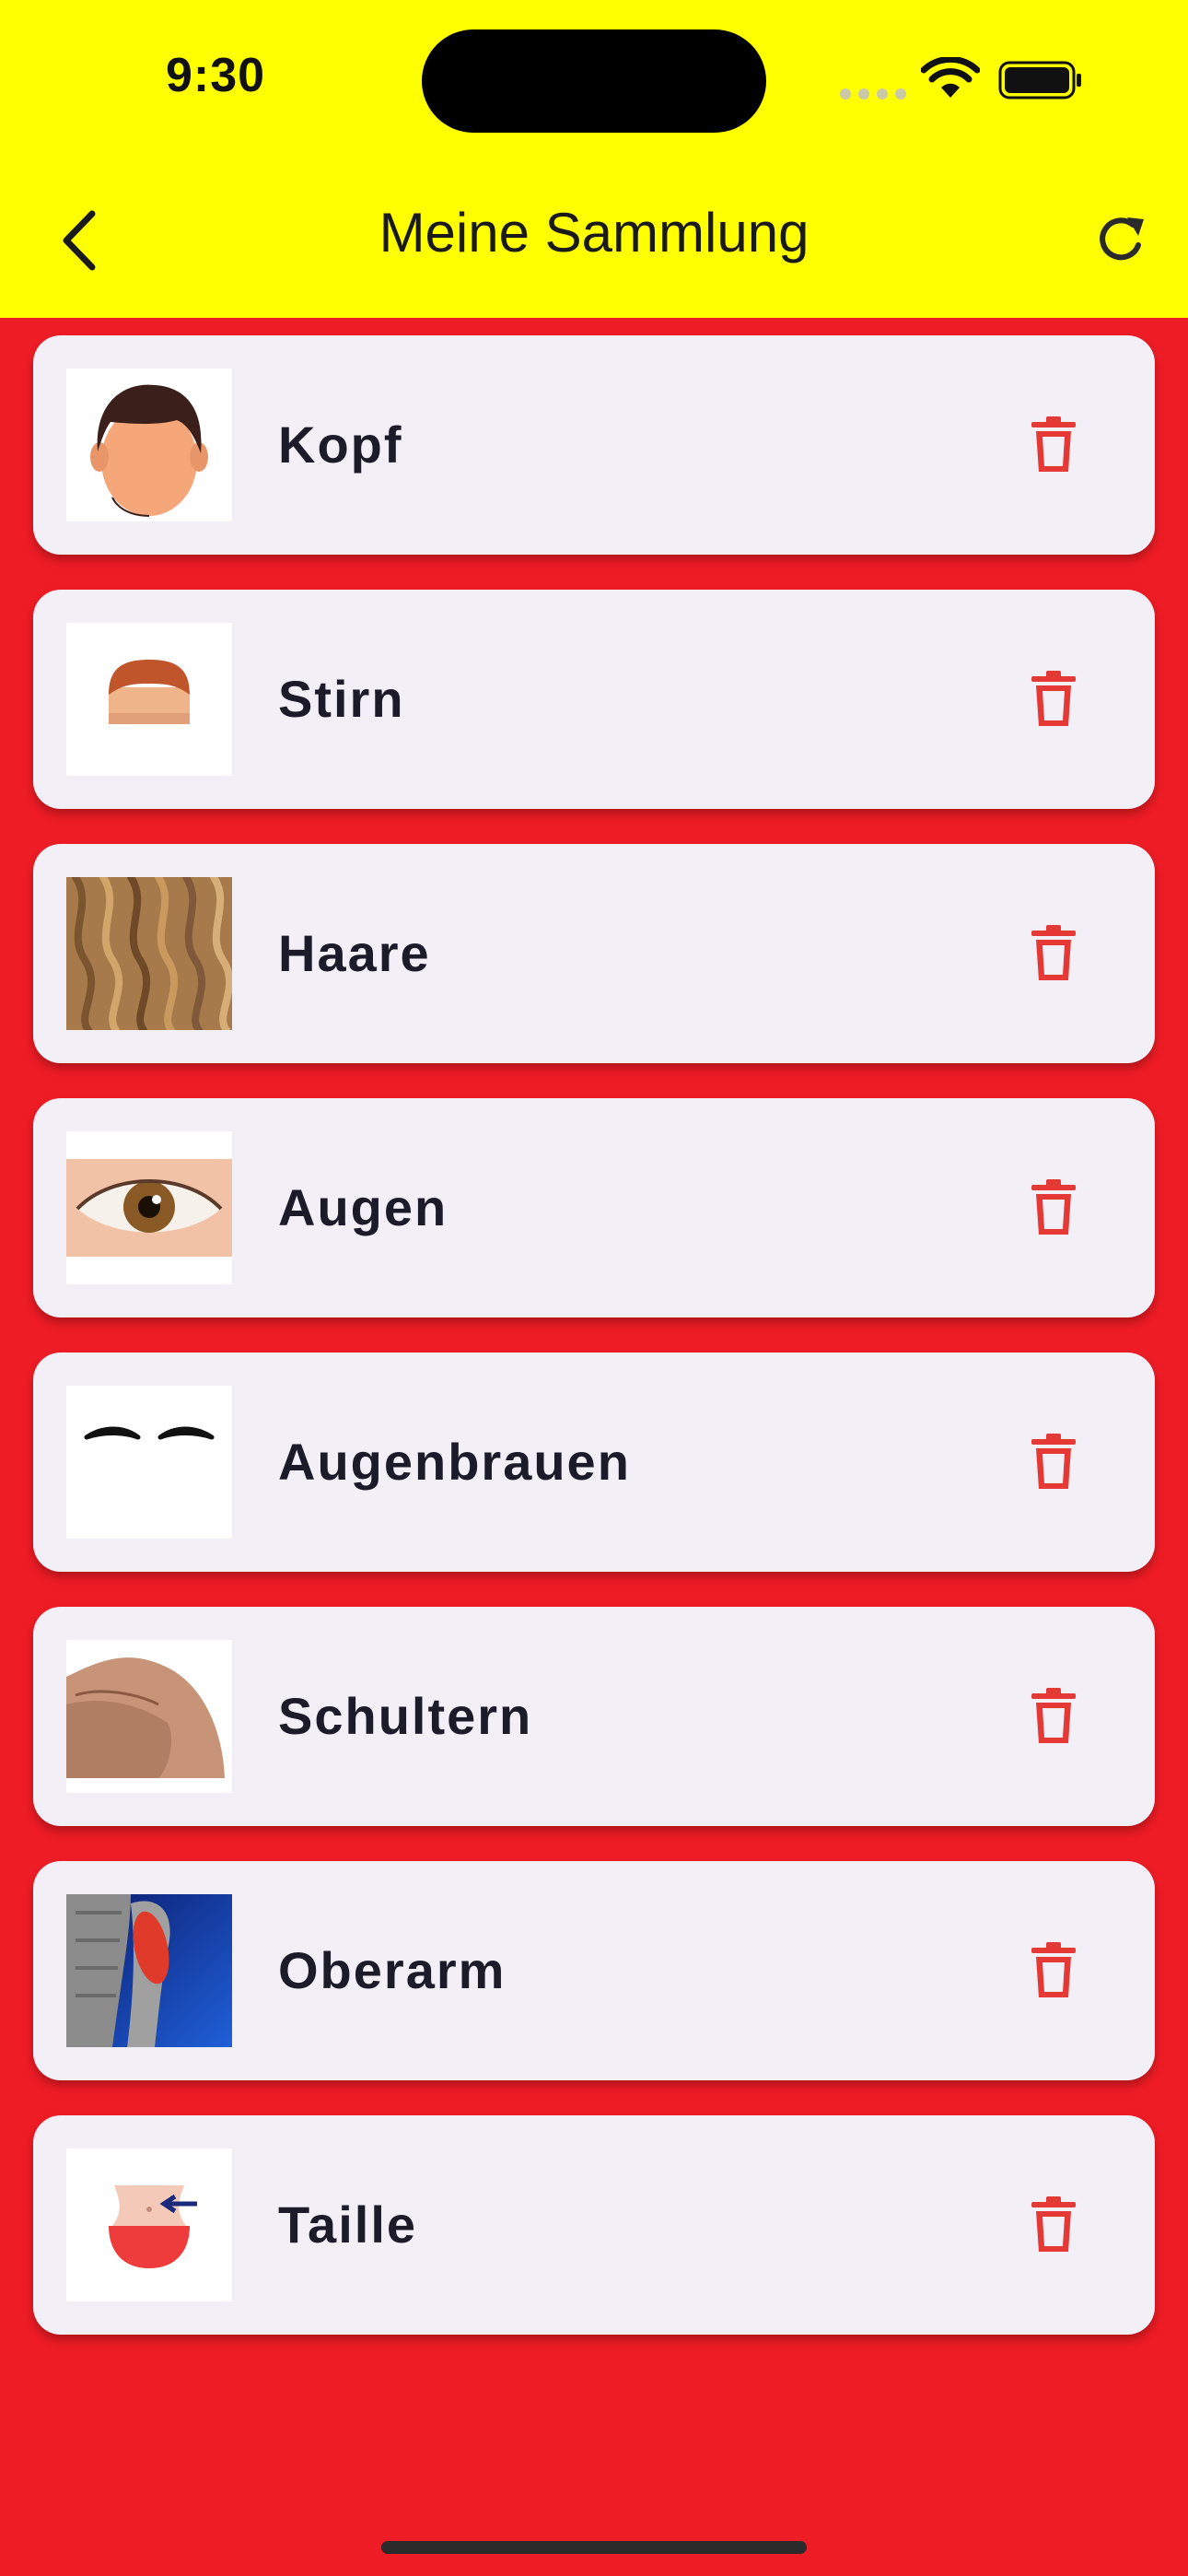 This screenshot has height=2576, width=1188. I want to click on head-image, so click(149, 445).